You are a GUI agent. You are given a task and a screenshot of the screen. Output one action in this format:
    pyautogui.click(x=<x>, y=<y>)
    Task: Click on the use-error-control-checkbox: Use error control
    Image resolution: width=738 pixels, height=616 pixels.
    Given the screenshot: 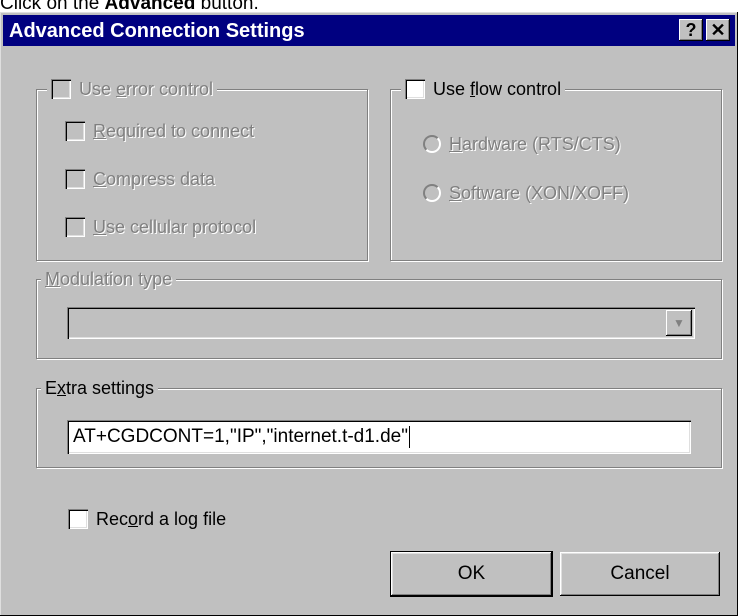 What is the action you would take?
    pyautogui.click(x=132, y=89)
    